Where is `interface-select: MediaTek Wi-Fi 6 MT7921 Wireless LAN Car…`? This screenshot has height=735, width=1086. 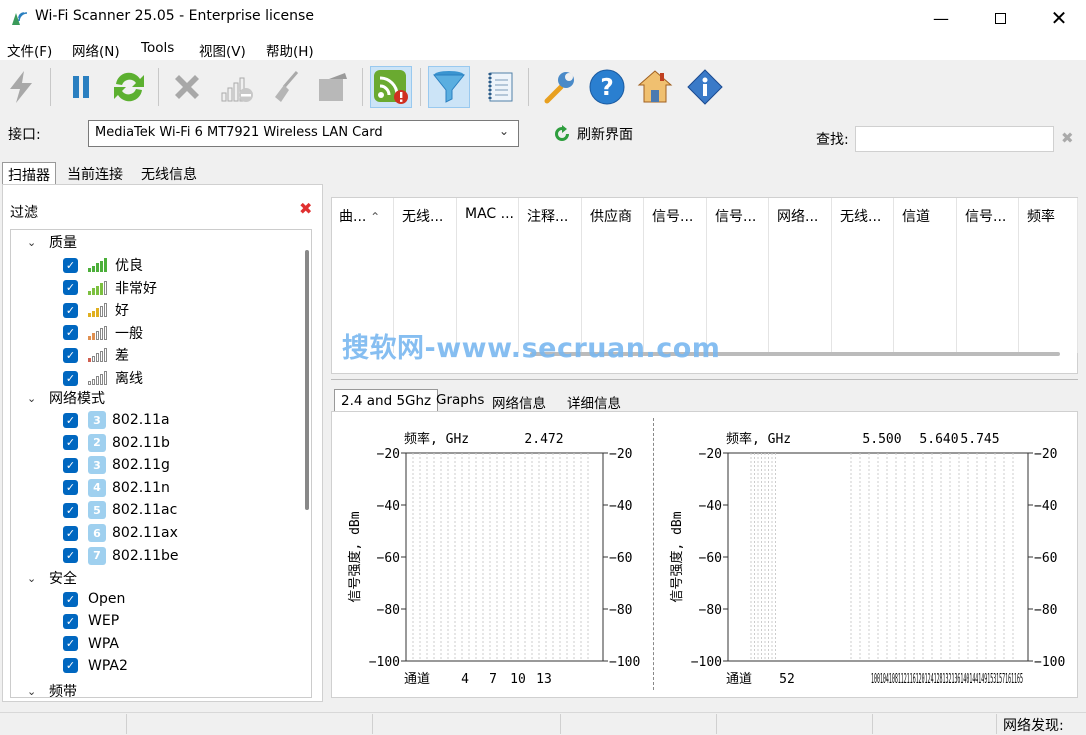
interface-select: MediaTek Wi-Fi 6 MT7921 Wireless LAN Car… is located at coordinates (303, 133).